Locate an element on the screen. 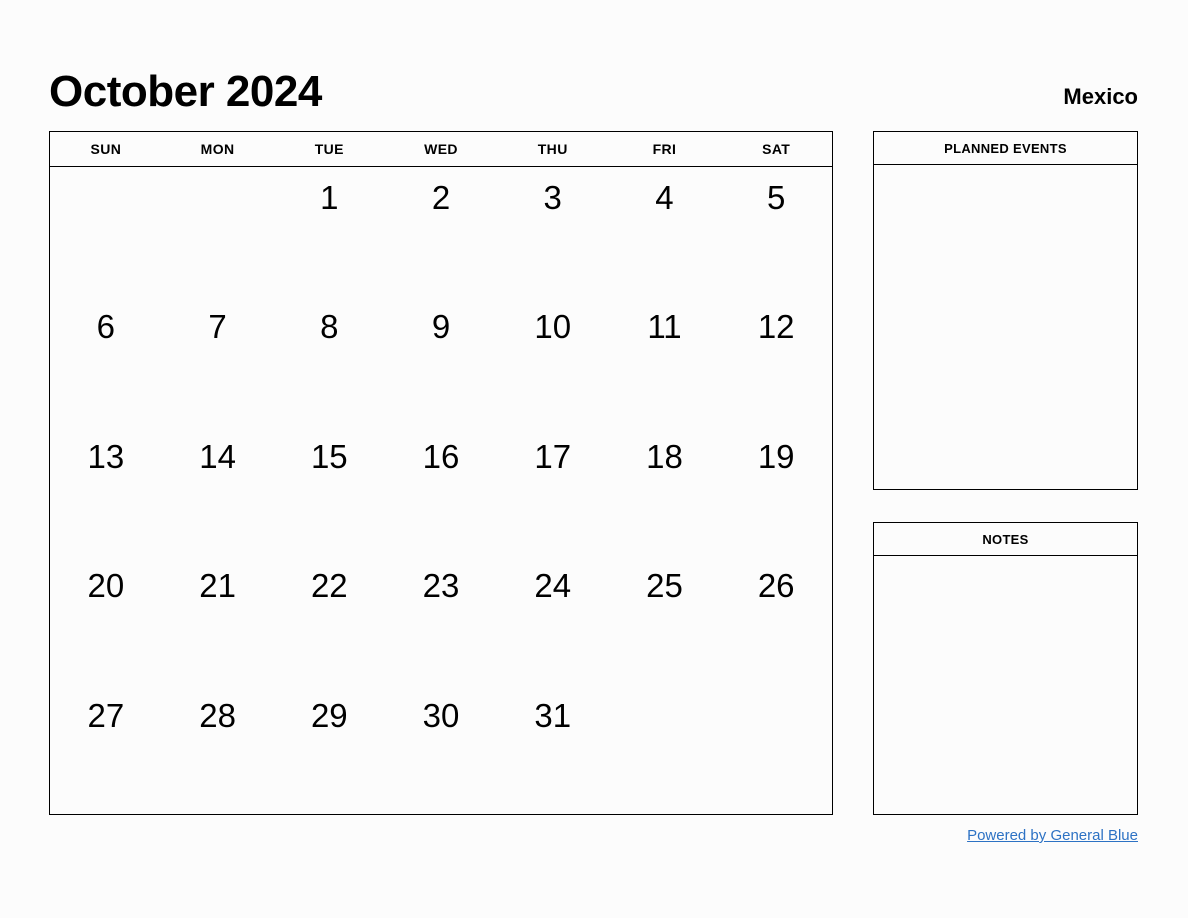 The image size is (1188, 918). day-number: 10 is located at coordinates (553, 327).